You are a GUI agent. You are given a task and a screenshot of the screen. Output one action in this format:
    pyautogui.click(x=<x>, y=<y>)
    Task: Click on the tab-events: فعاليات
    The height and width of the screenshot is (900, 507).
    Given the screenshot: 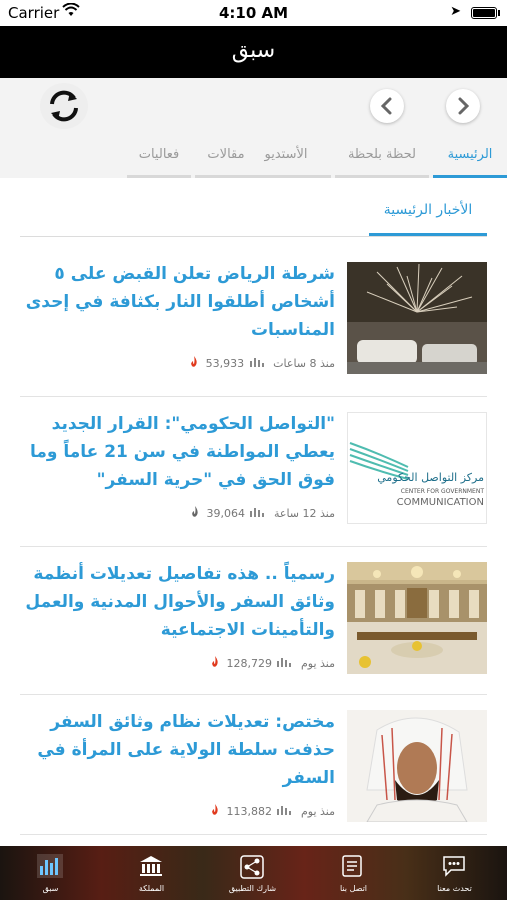 What is the action you would take?
    pyautogui.click(x=159, y=156)
    